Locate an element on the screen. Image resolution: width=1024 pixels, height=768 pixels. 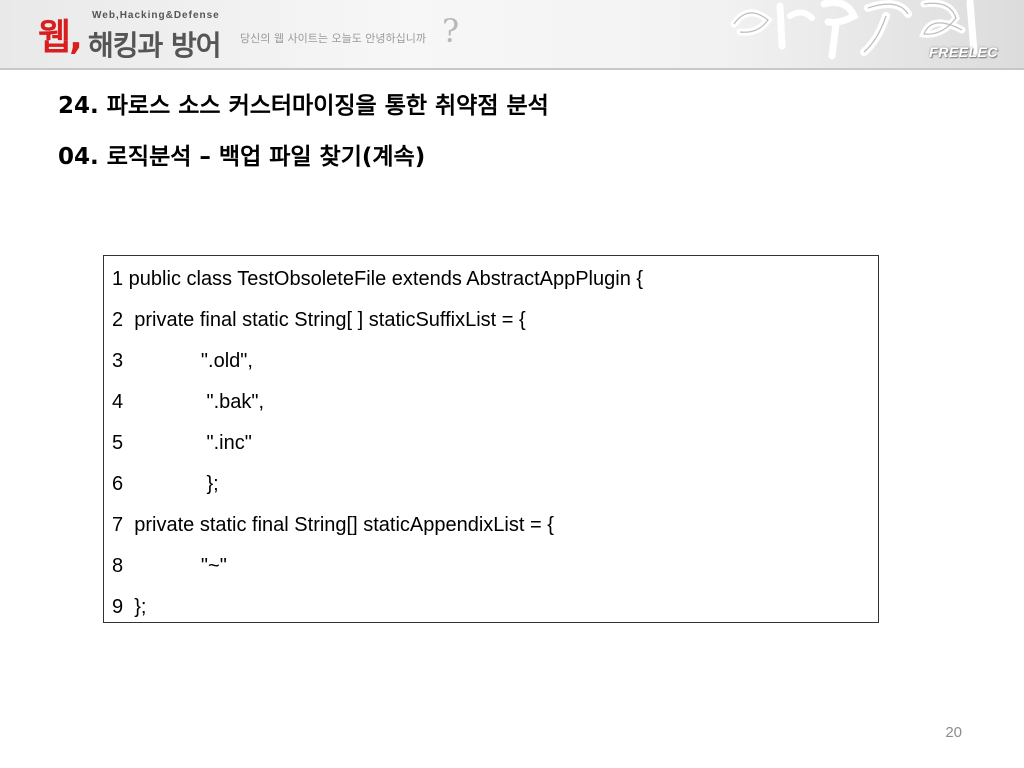
line-number: 9 is located at coordinates (118, 607).